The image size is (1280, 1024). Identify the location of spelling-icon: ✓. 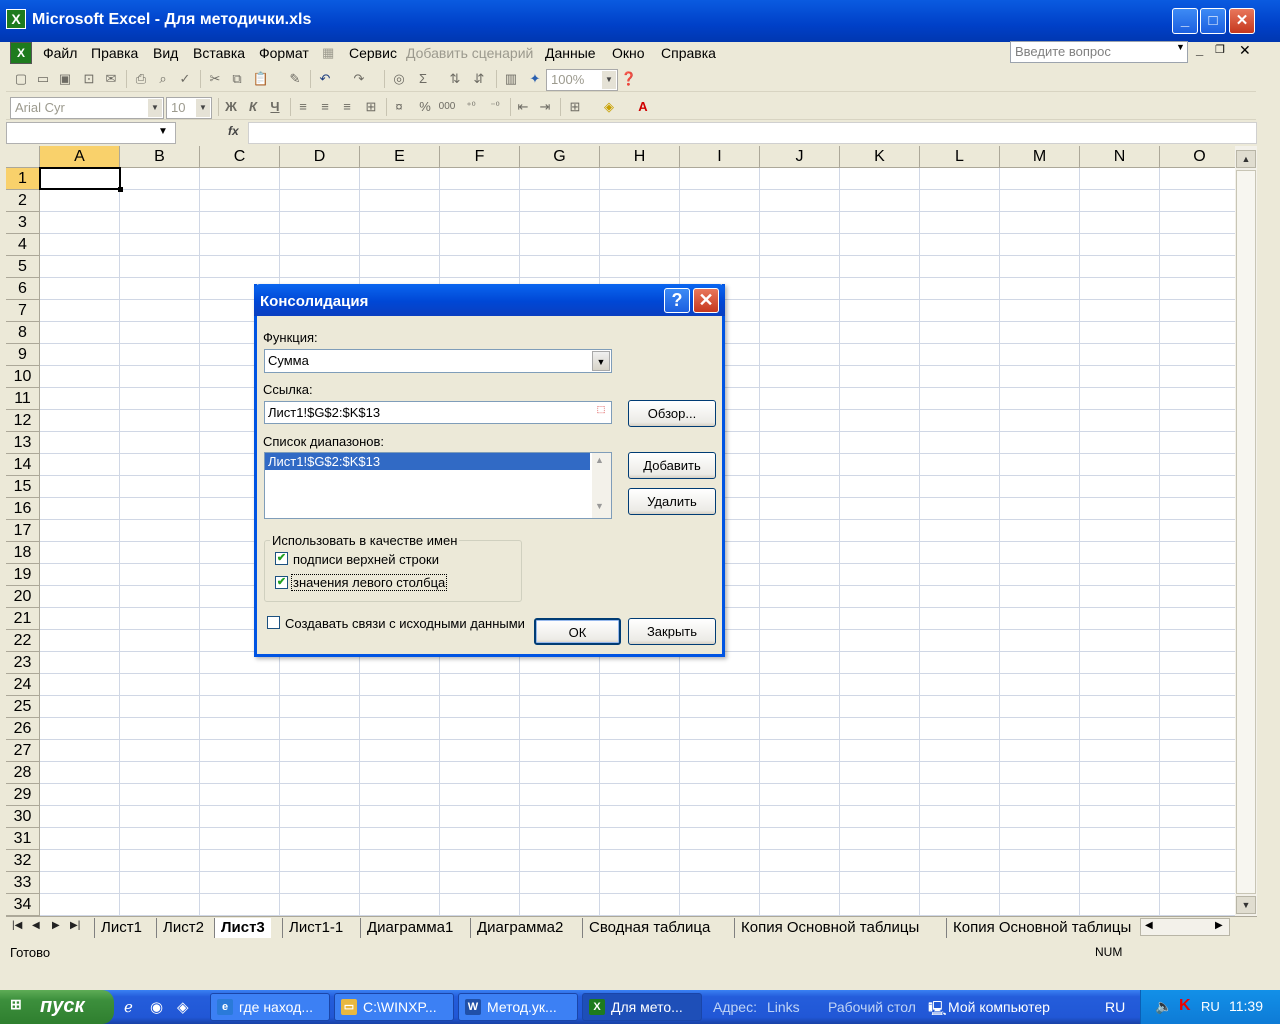
(185, 79).